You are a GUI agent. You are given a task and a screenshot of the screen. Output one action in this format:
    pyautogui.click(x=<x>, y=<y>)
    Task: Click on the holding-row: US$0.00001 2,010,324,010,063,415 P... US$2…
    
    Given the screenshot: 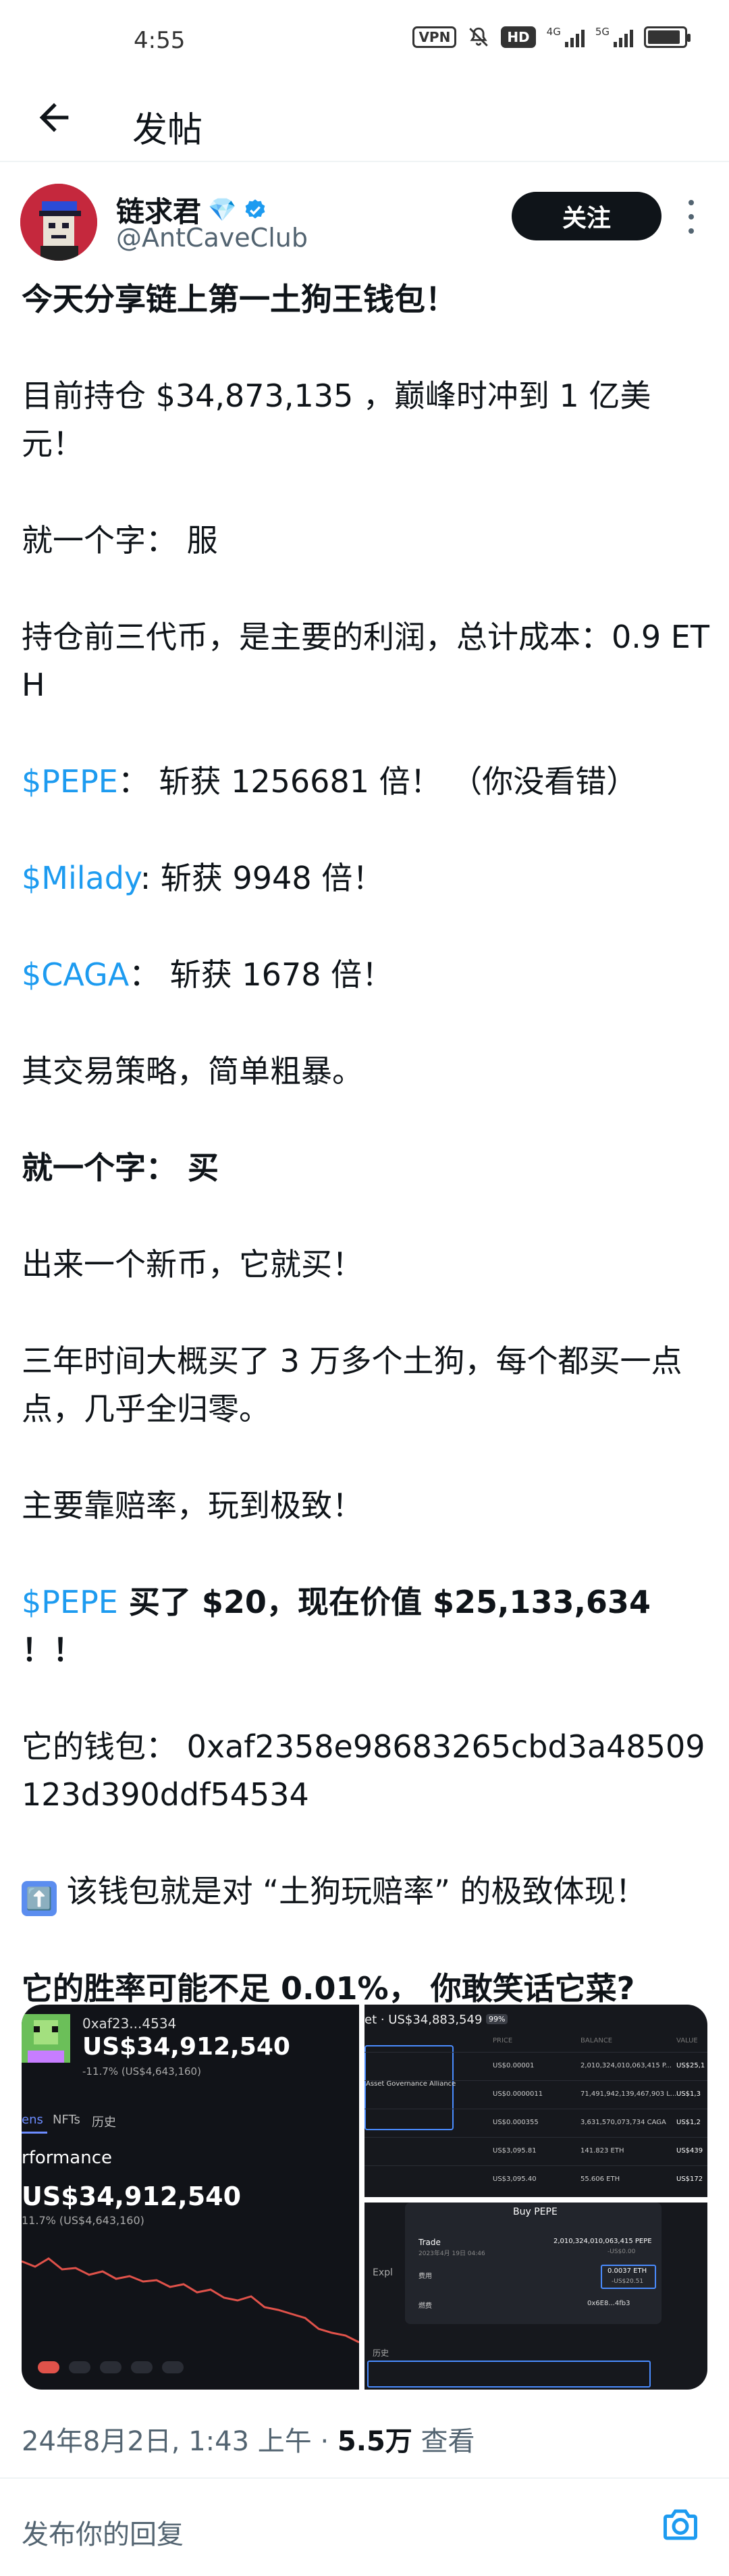 What is the action you would take?
    pyautogui.click(x=535, y=2066)
    